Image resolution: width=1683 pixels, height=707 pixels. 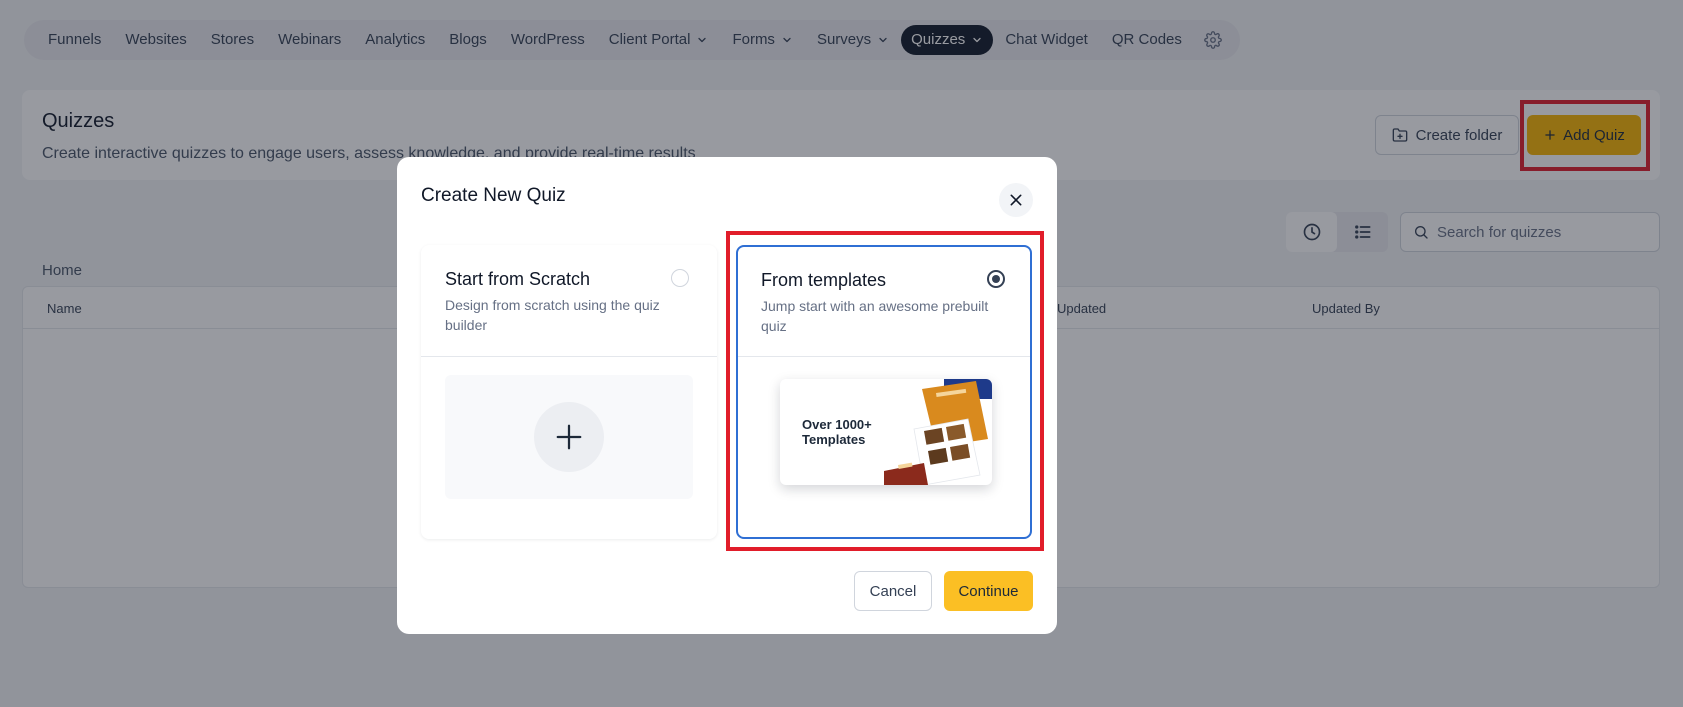 What do you see at coordinates (518, 279) in the screenshot?
I see `option-title: Start from Scratch` at bounding box center [518, 279].